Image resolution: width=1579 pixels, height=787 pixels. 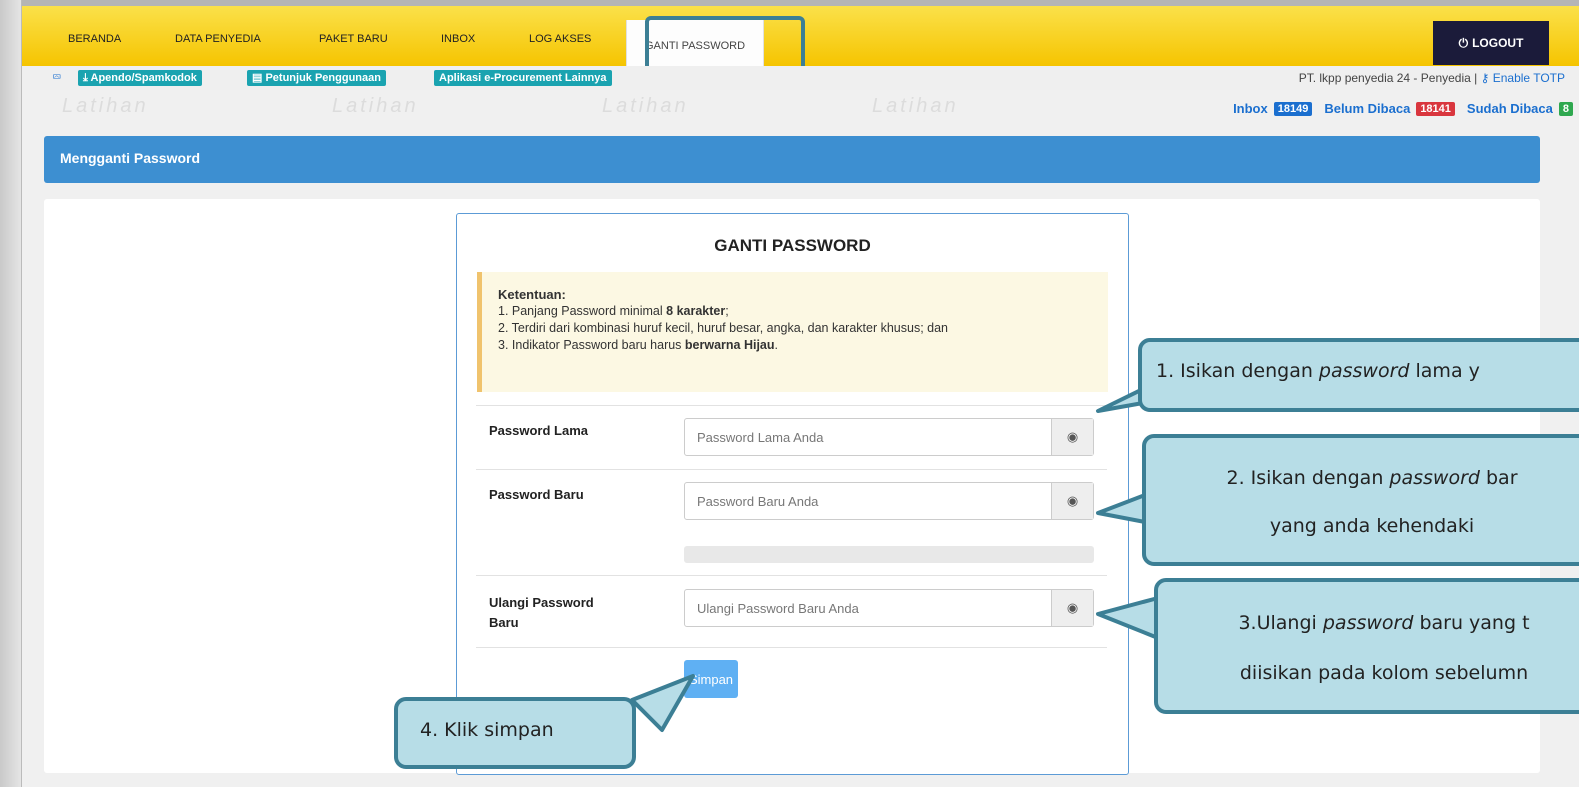 I want to click on nav-log-akses: LOG AKSES, so click(x=560, y=39).